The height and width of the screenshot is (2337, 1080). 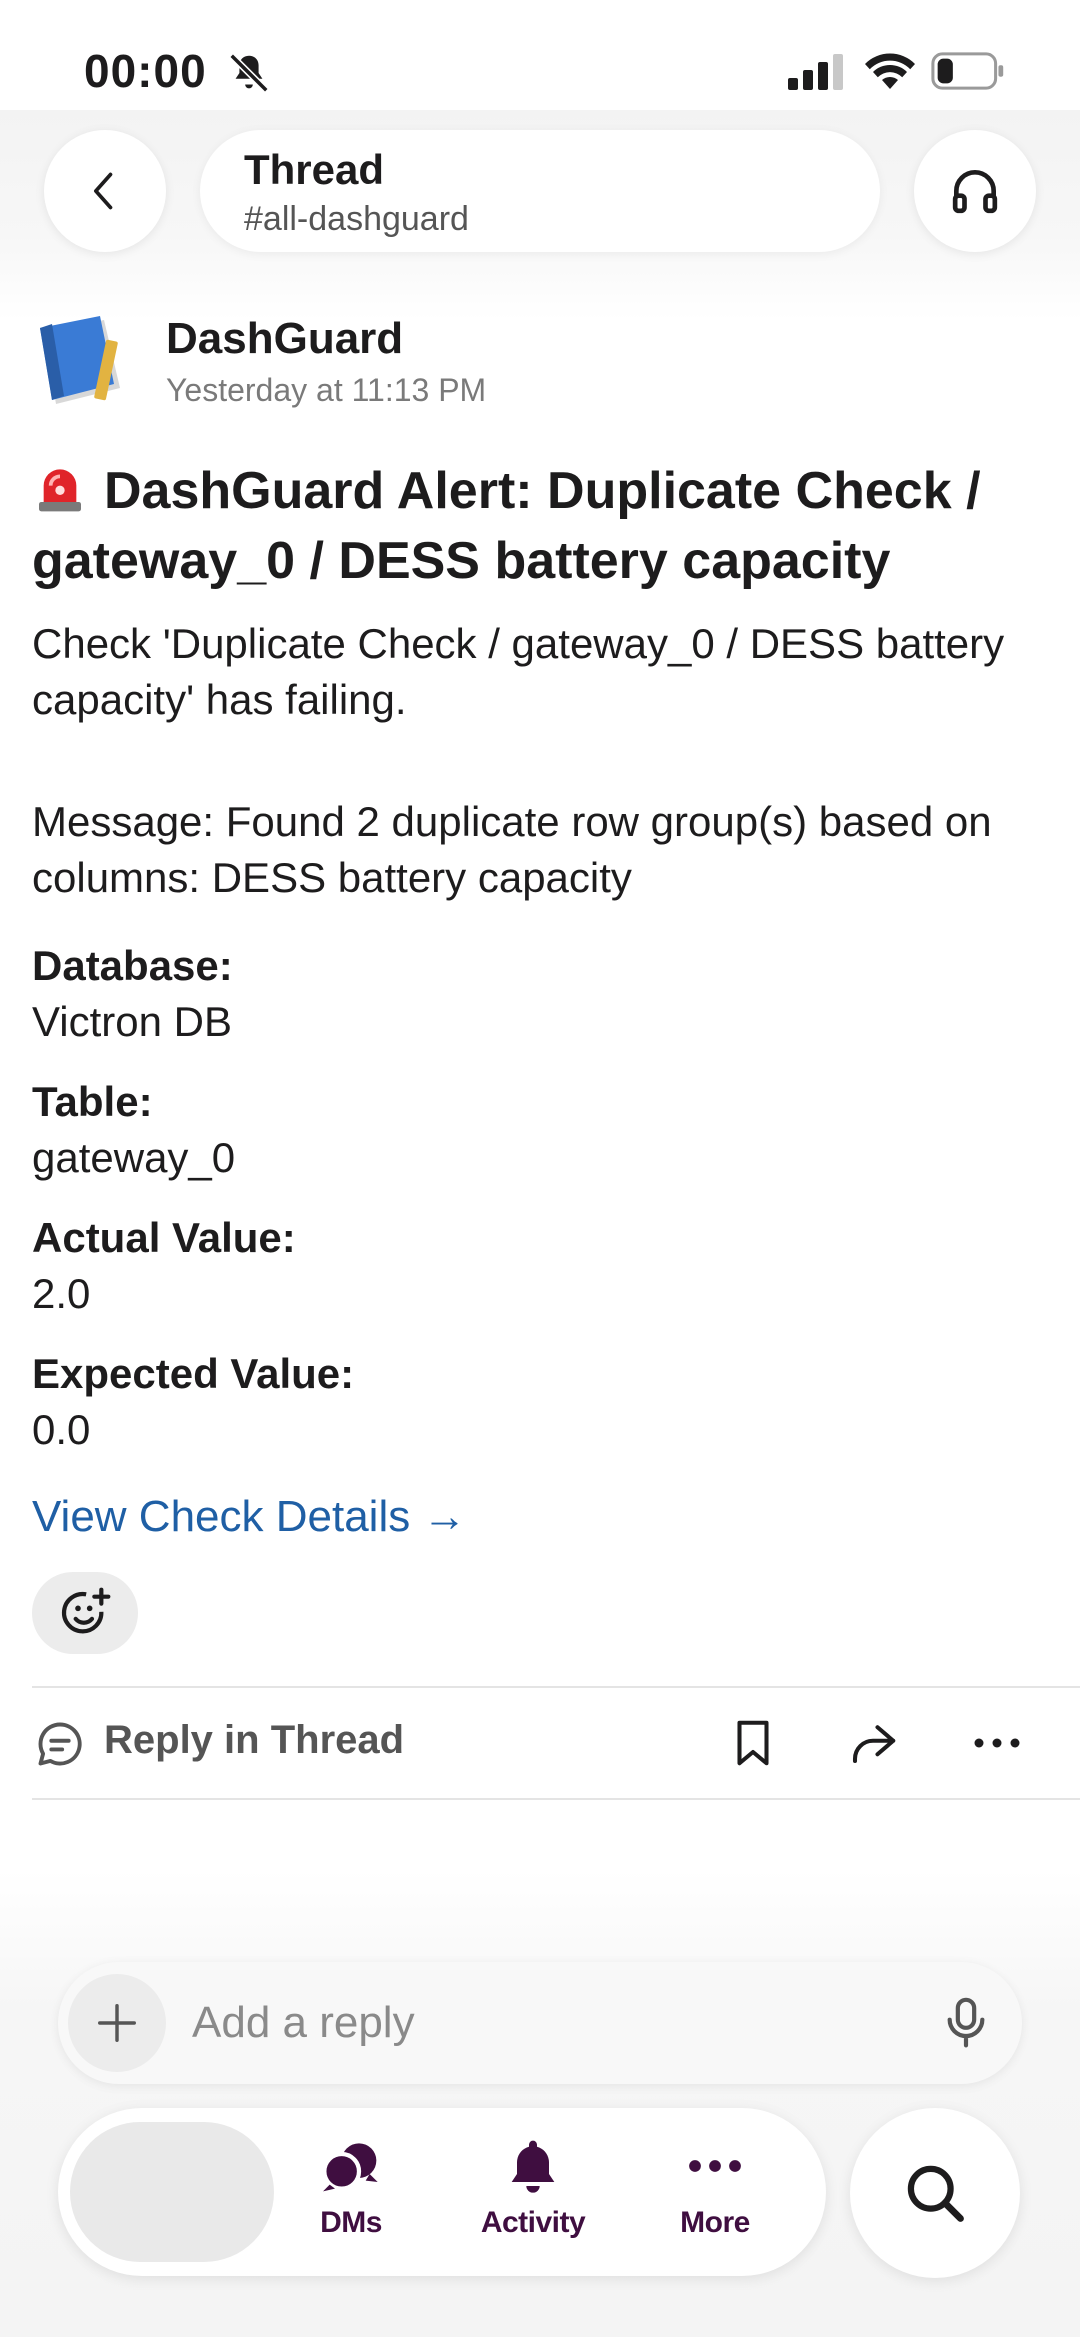 I want to click on add-reaction-button, so click(x=85, y=1613).